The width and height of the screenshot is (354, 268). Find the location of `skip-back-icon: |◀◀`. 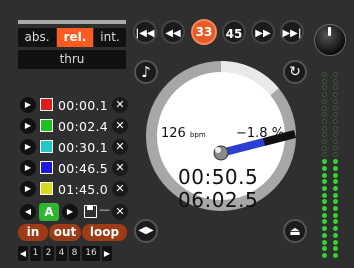

skip-back-icon: |◀◀ is located at coordinates (145, 33).